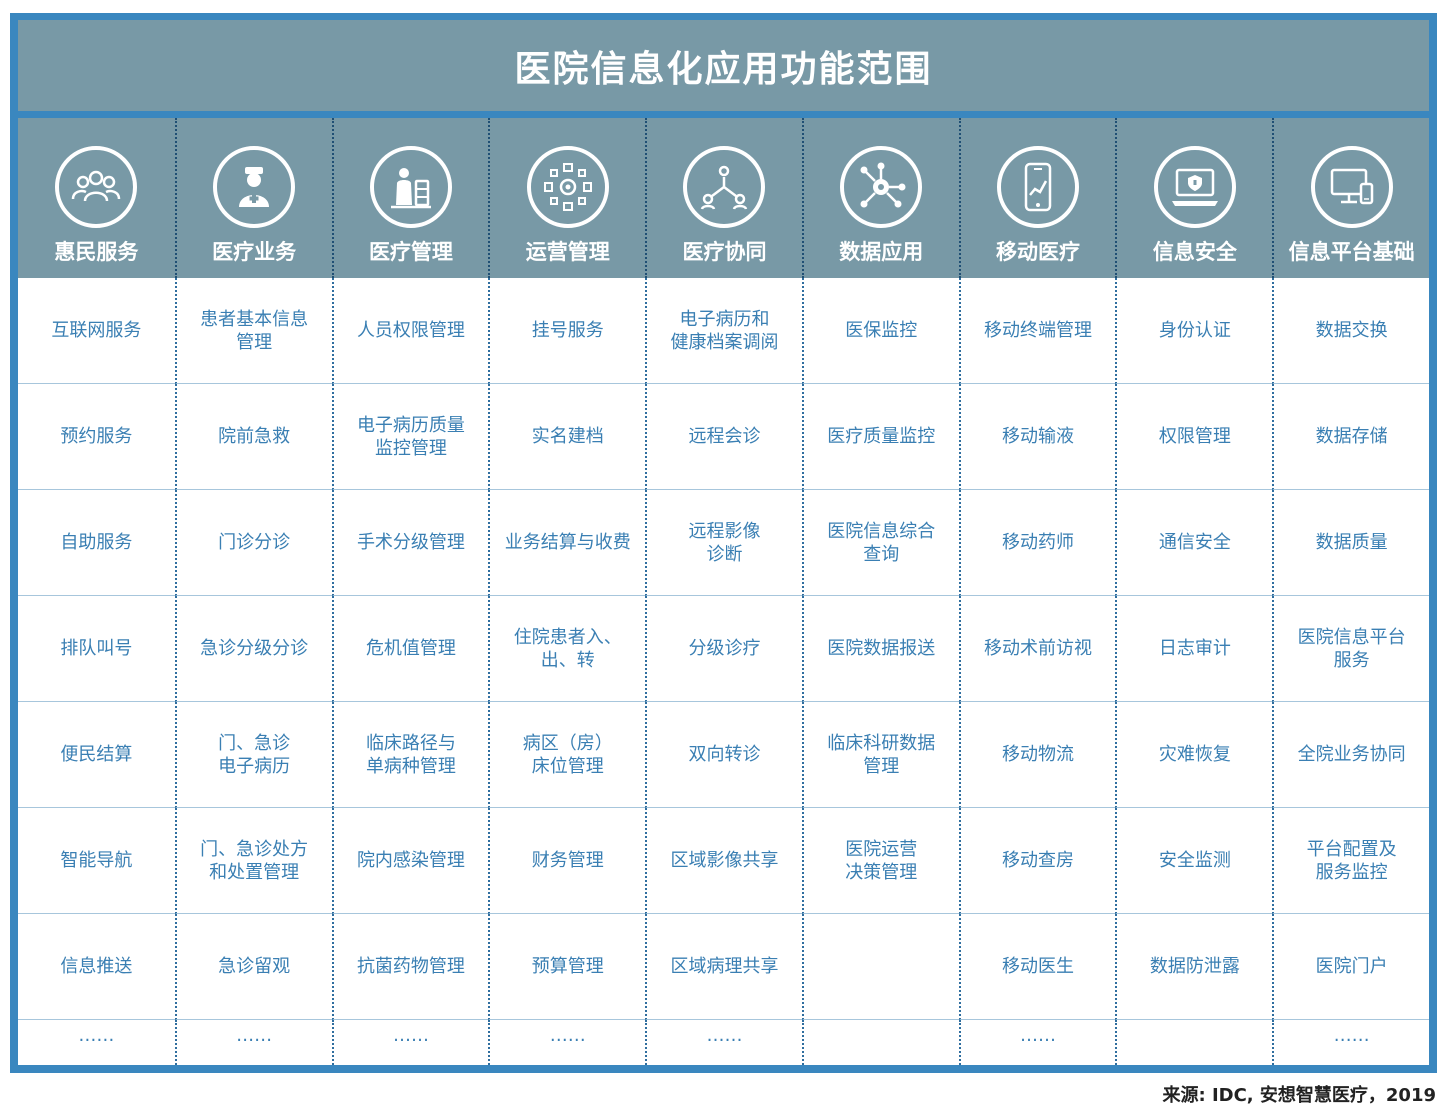  Describe the element at coordinates (723, 755) in the screenshot. I see `function-item: 双向转诊` at that location.